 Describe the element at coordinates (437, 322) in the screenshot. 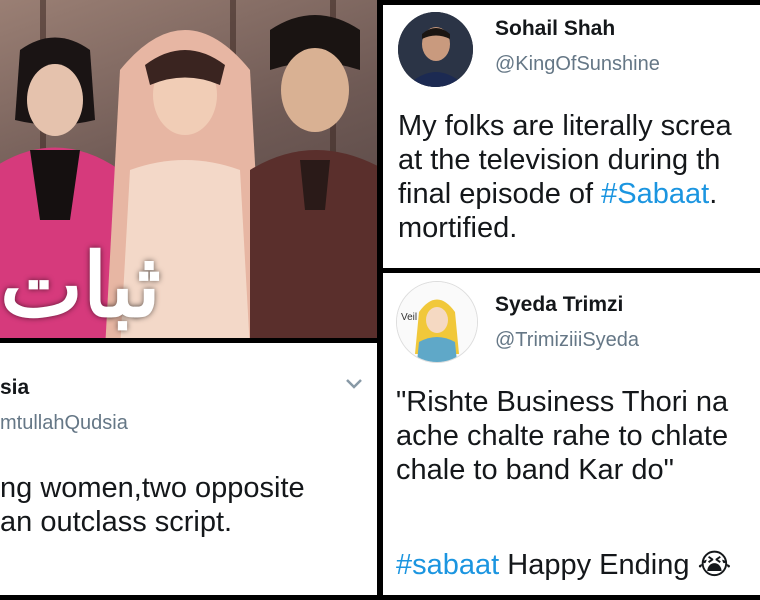

I see `avatar: Veil` at that location.